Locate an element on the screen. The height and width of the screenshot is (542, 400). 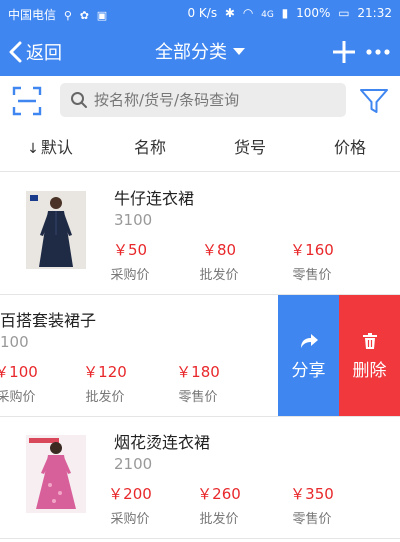
product-code: 100 is located at coordinates (14, 342).